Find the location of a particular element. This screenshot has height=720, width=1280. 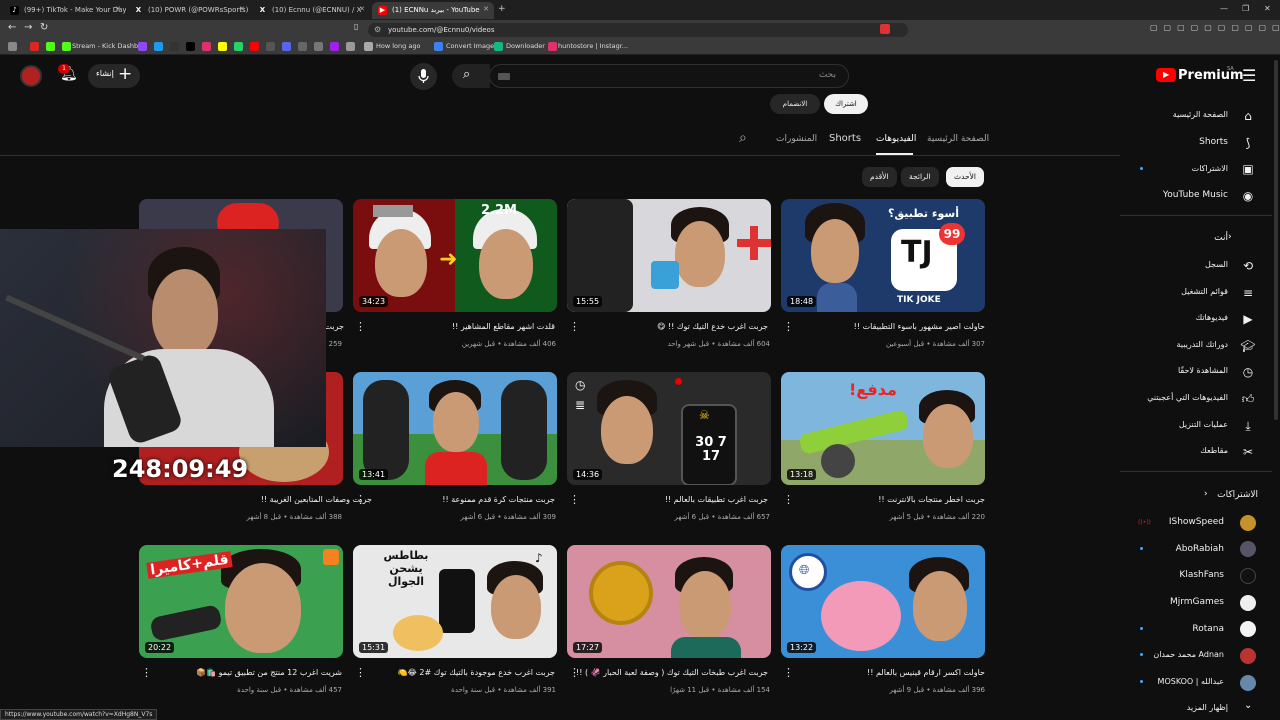

twitch-icon is located at coordinates (142, 46).